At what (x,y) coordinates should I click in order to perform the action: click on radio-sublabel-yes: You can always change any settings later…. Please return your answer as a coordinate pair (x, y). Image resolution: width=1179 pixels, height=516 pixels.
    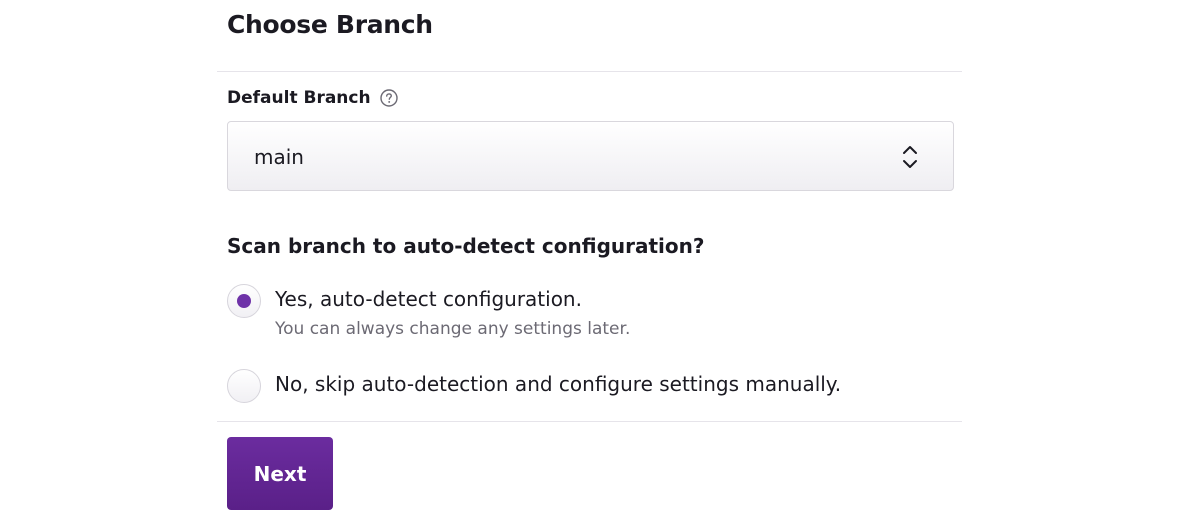
    Looking at the image, I should click on (453, 329).